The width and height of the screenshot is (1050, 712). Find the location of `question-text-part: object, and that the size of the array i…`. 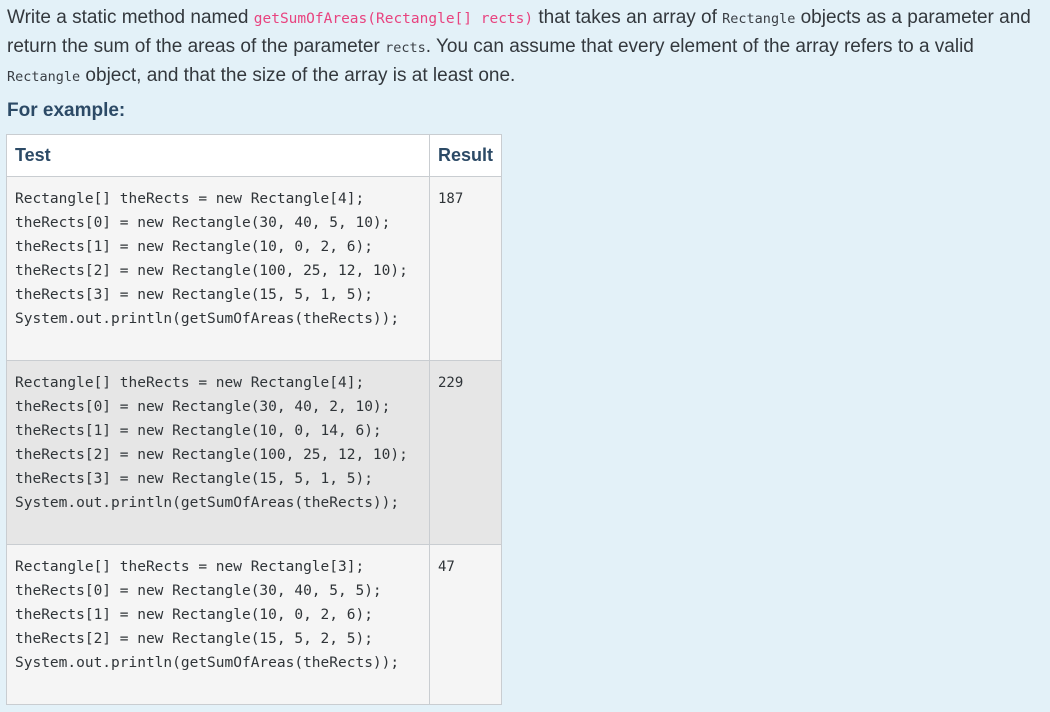

question-text-part: object, and that the size of the array i… is located at coordinates (298, 75).